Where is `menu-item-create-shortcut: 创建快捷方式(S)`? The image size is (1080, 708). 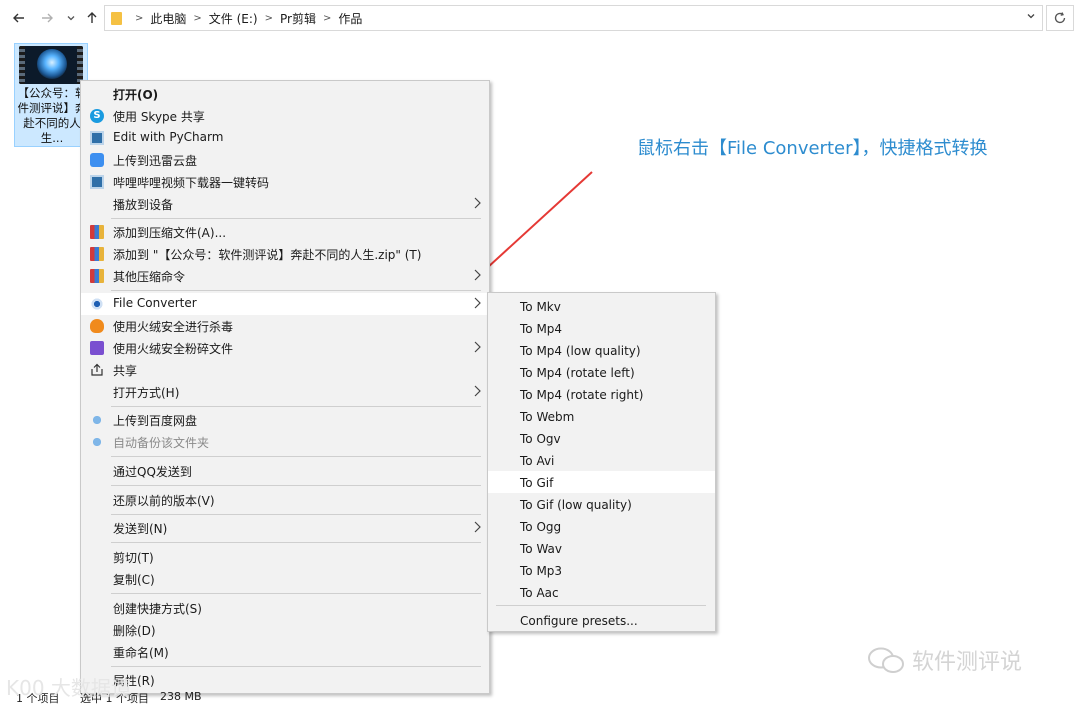
menu-item-create-shortcut: 创建快捷方式(S) is located at coordinates (285, 608).